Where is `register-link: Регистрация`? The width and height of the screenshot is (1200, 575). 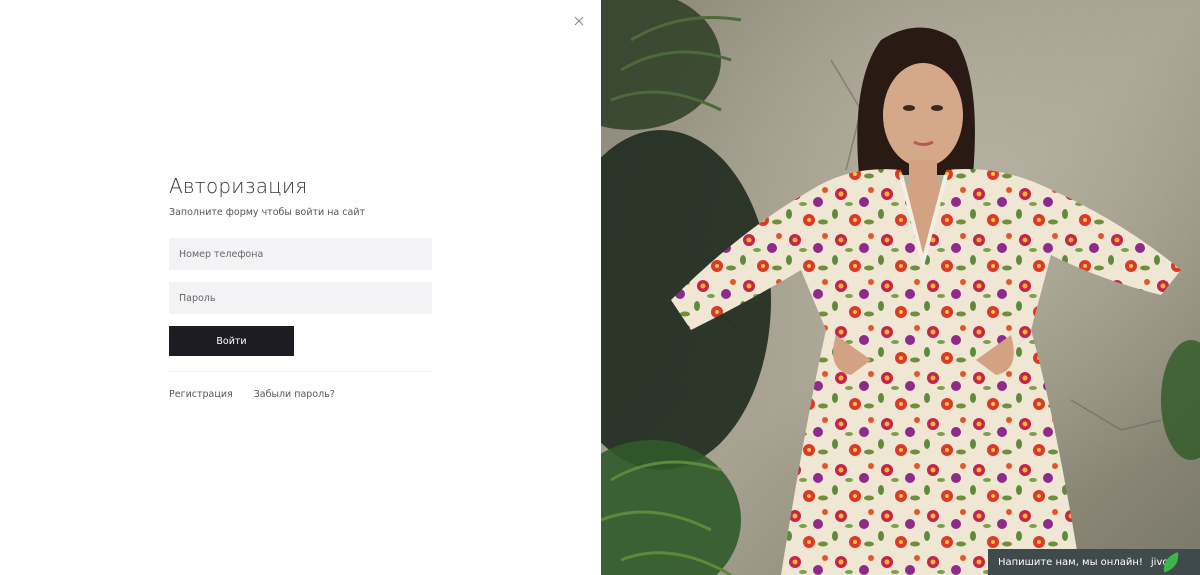 register-link: Регистрация is located at coordinates (201, 394).